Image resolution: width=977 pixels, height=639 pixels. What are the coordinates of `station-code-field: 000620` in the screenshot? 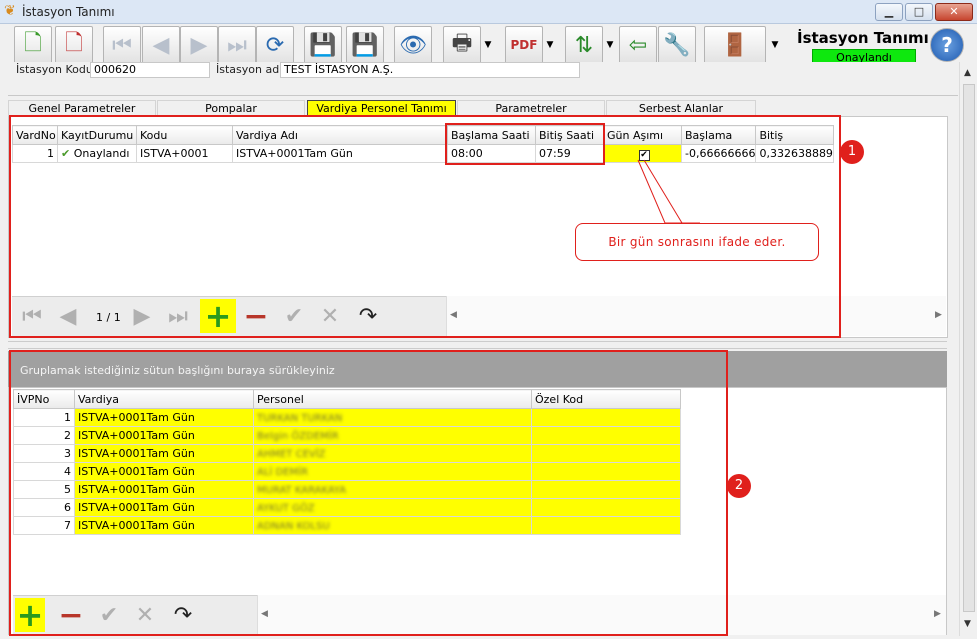 It's located at (150, 70).